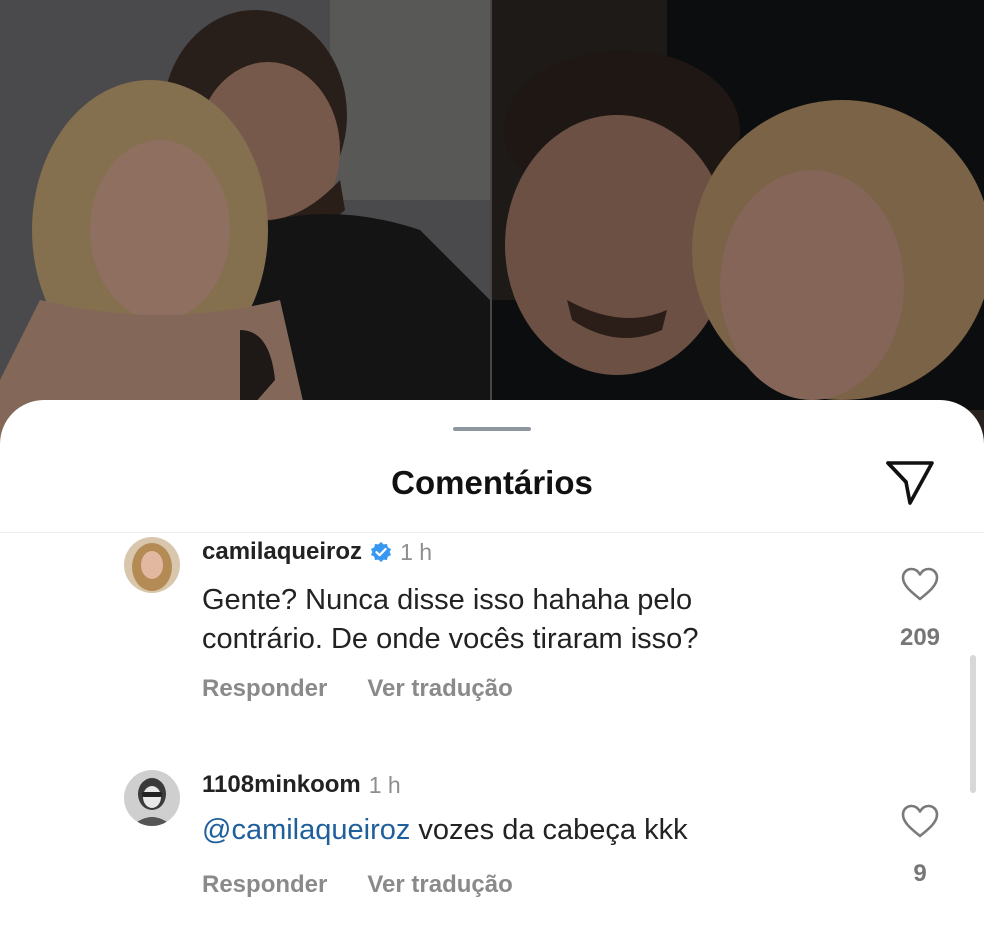 The image size is (984, 942). What do you see at coordinates (447, 600) in the screenshot?
I see `comment-text-line: Gente? Nunca disse isso hahaha pelo` at bounding box center [447, 600].